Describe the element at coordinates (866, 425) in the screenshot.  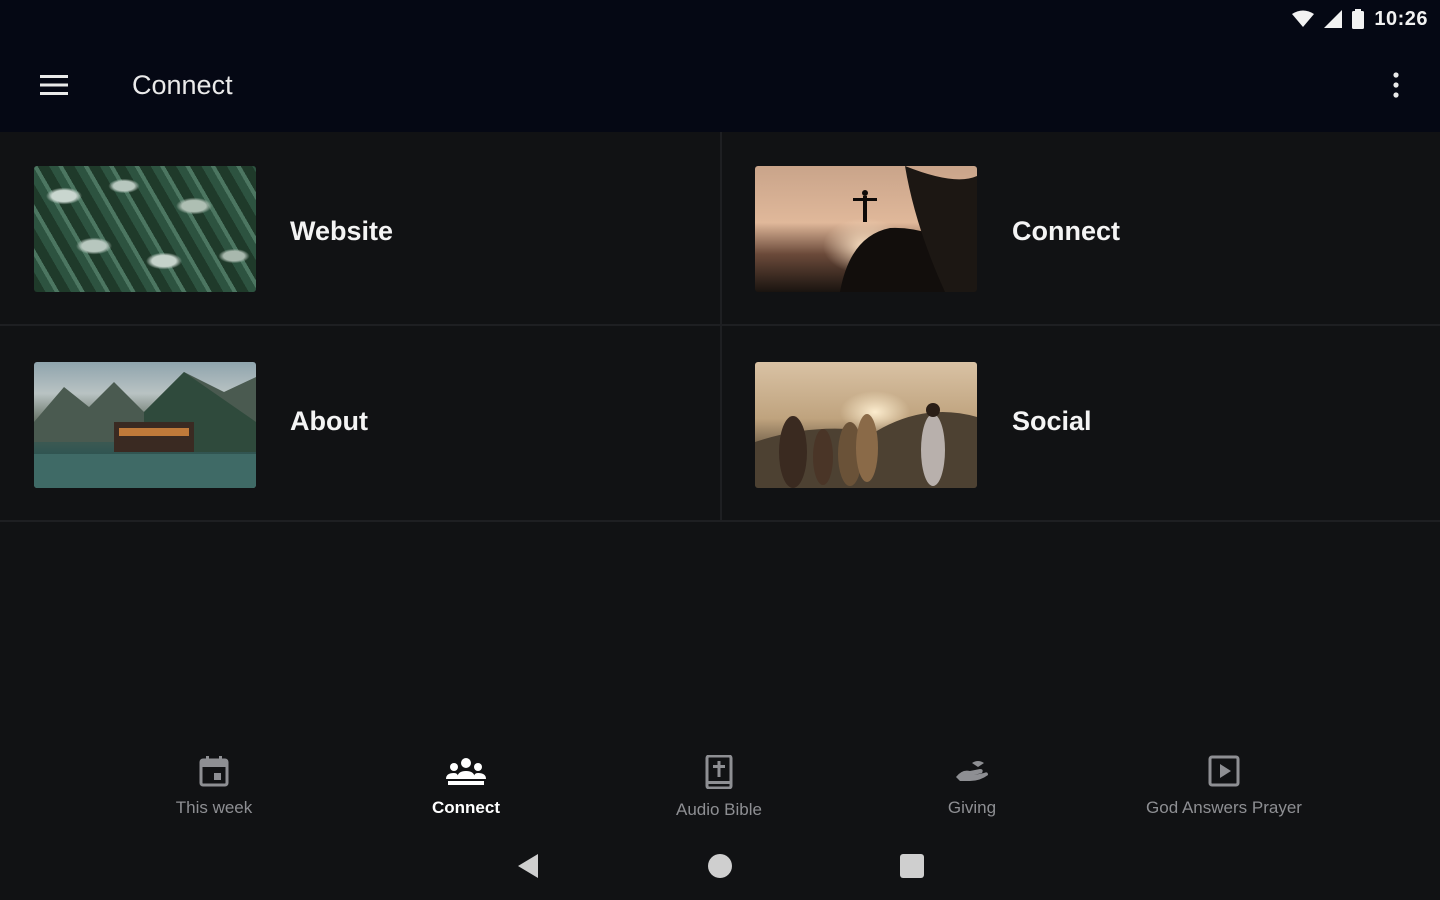
I see `group-sunset-thumbnail` at that location.